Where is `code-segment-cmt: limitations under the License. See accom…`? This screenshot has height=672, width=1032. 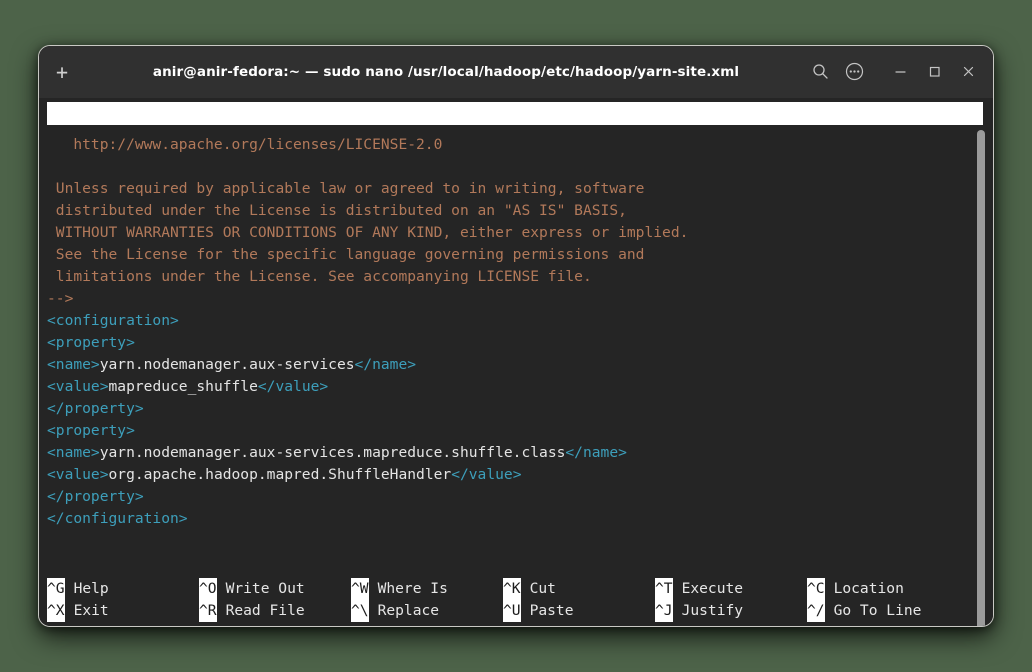
code-segment-cmt: limitations under the License. See accom… is located at coordinates (319, 276).